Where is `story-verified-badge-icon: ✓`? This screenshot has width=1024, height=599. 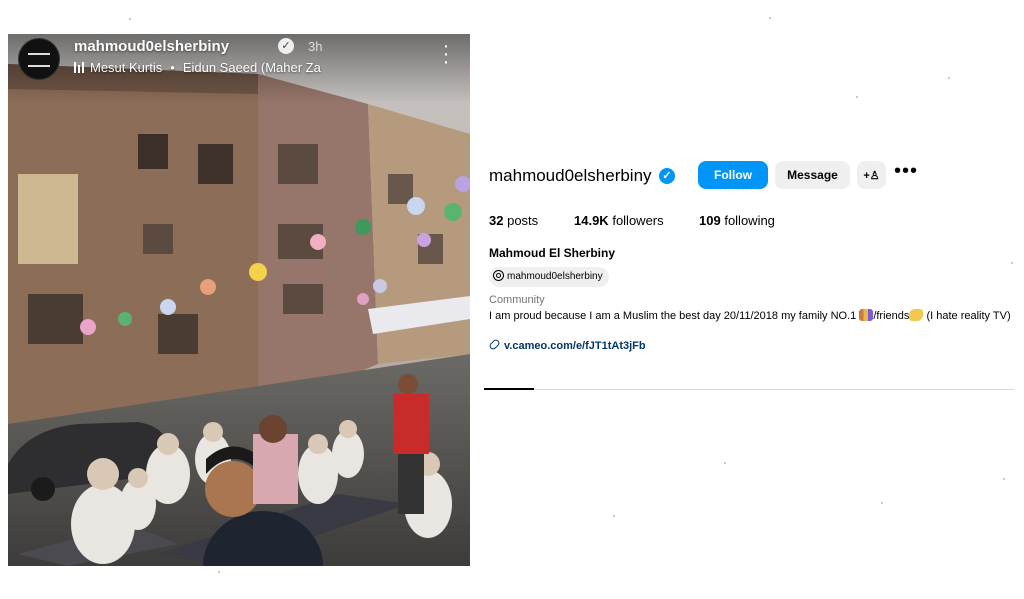 story-verified-badge-icon: ✓ is located at coordinates (286, 46).